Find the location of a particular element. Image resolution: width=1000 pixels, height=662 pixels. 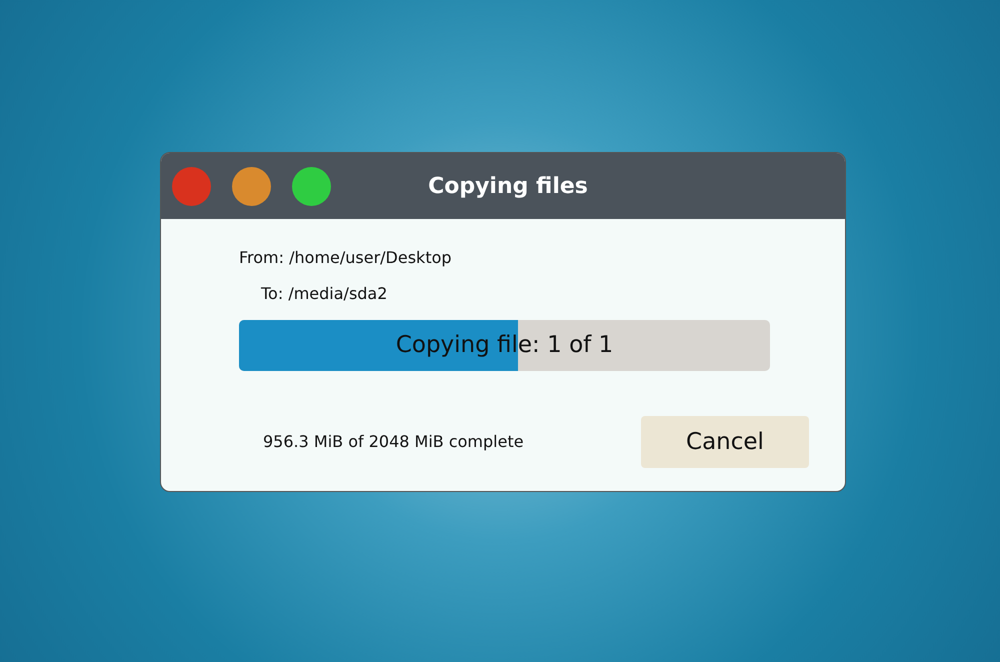

maximize-button is located at coordinates (311, 186).